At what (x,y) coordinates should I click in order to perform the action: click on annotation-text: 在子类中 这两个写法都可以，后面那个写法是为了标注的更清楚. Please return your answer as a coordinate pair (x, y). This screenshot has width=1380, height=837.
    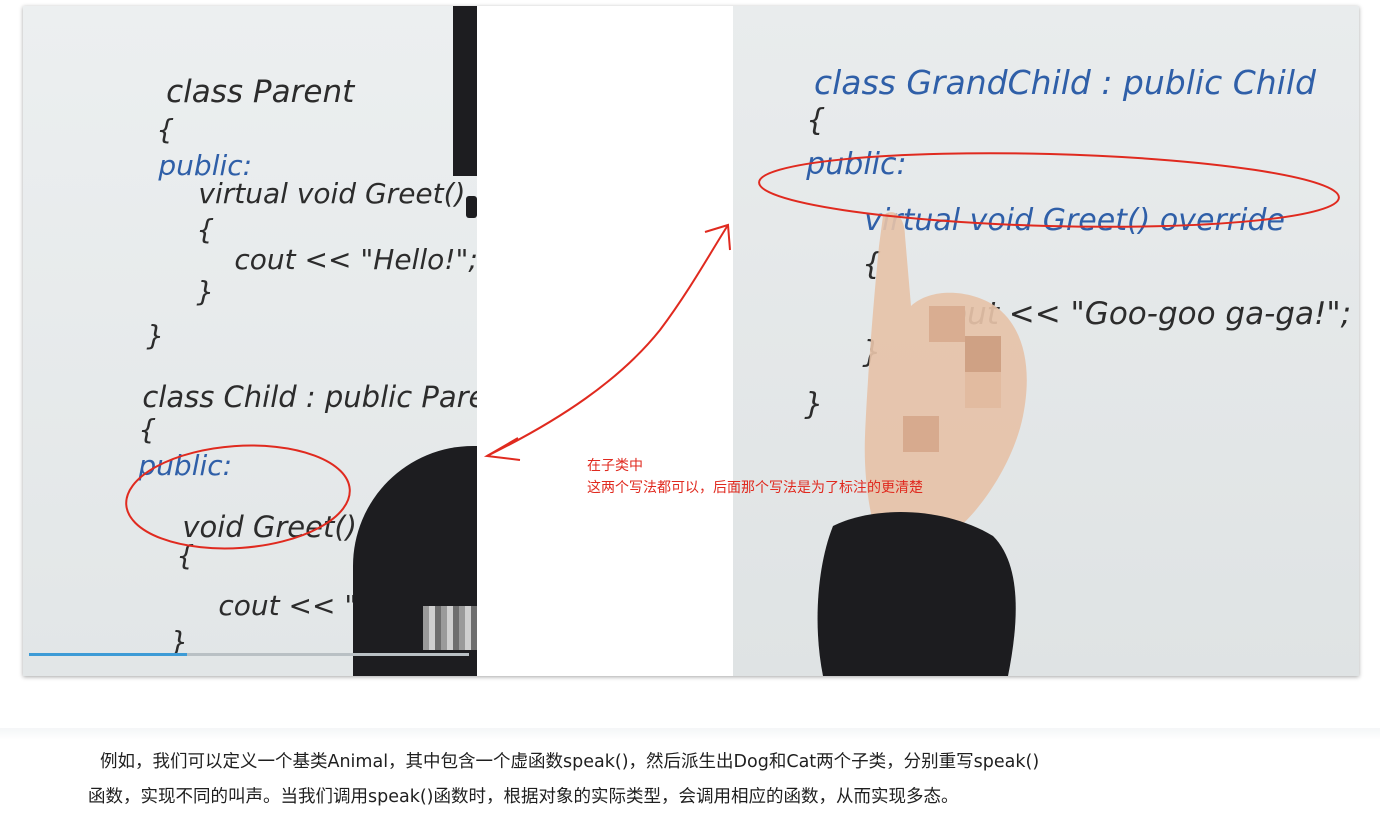
    Looking at the image, I should click on (755, 477).